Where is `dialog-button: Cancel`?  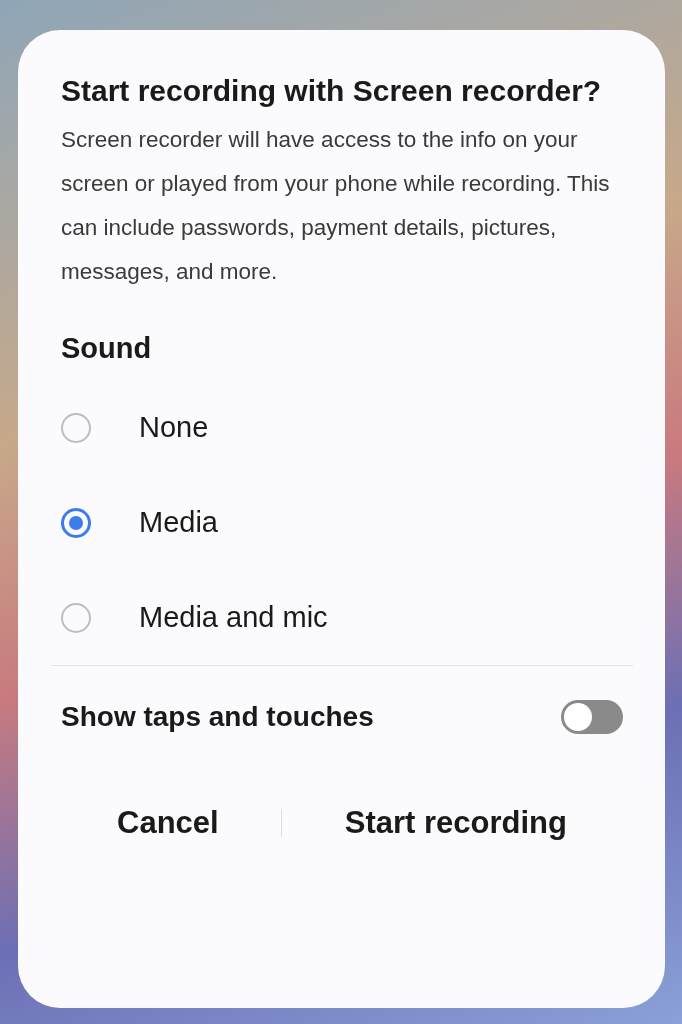
dialog-button: Cancel is located at coordinates (168, 823).